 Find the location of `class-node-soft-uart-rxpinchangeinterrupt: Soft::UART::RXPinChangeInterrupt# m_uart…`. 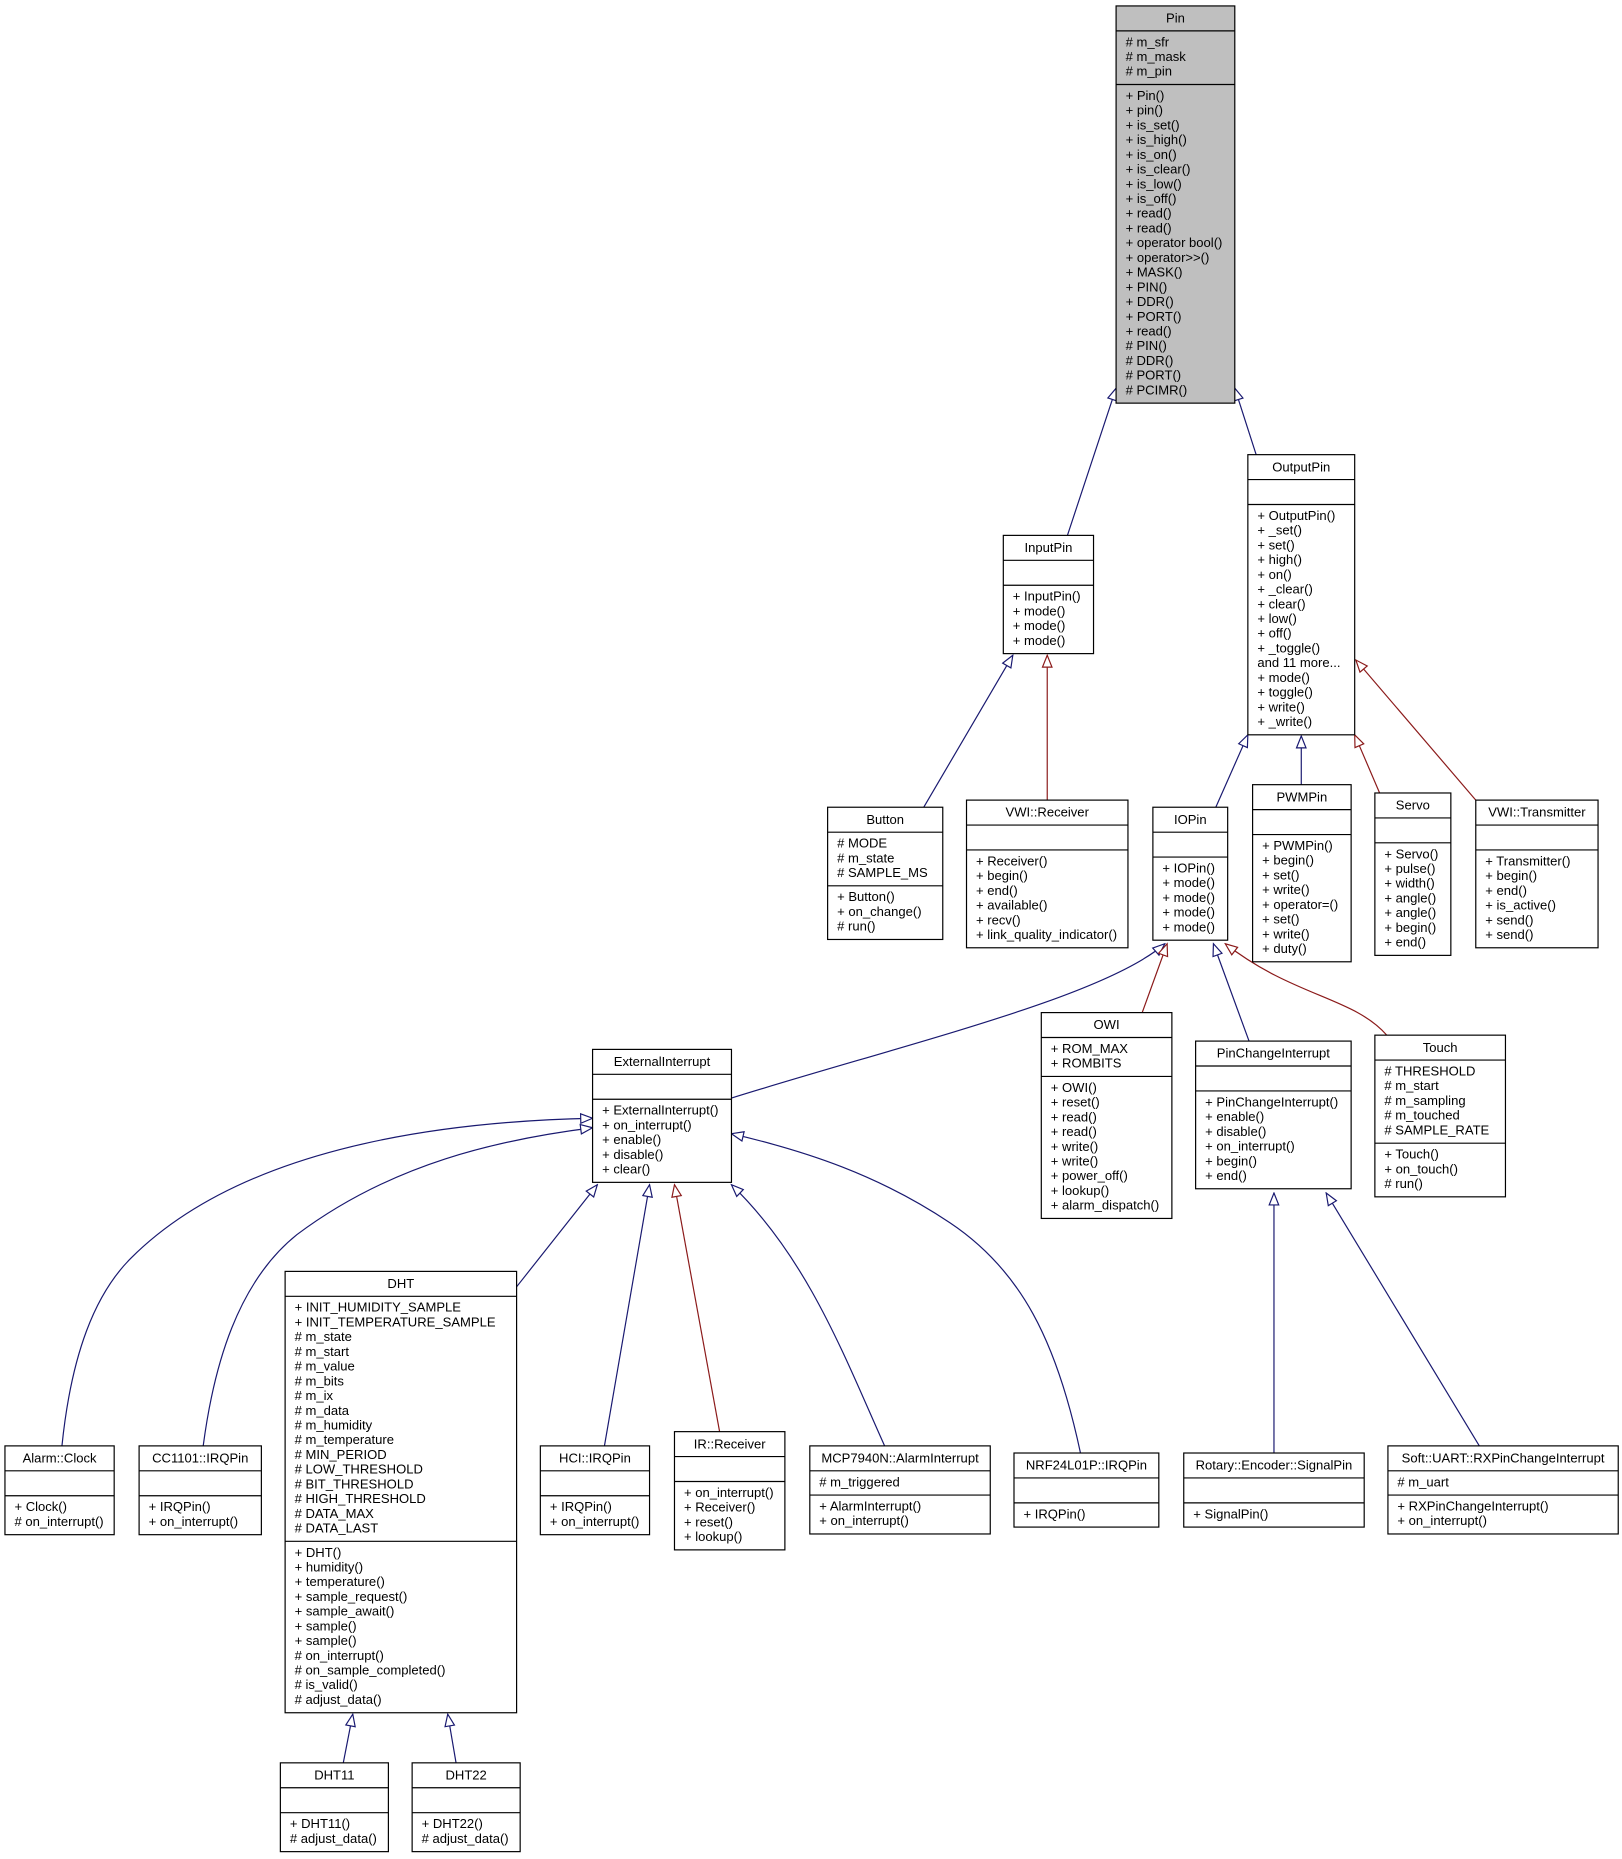

class-node-soft-uart-rxpinchangeinterrupt: Soft::UART::RXPinChangeInterrupt# m_uart… is located at coordinates (1503, 1490).